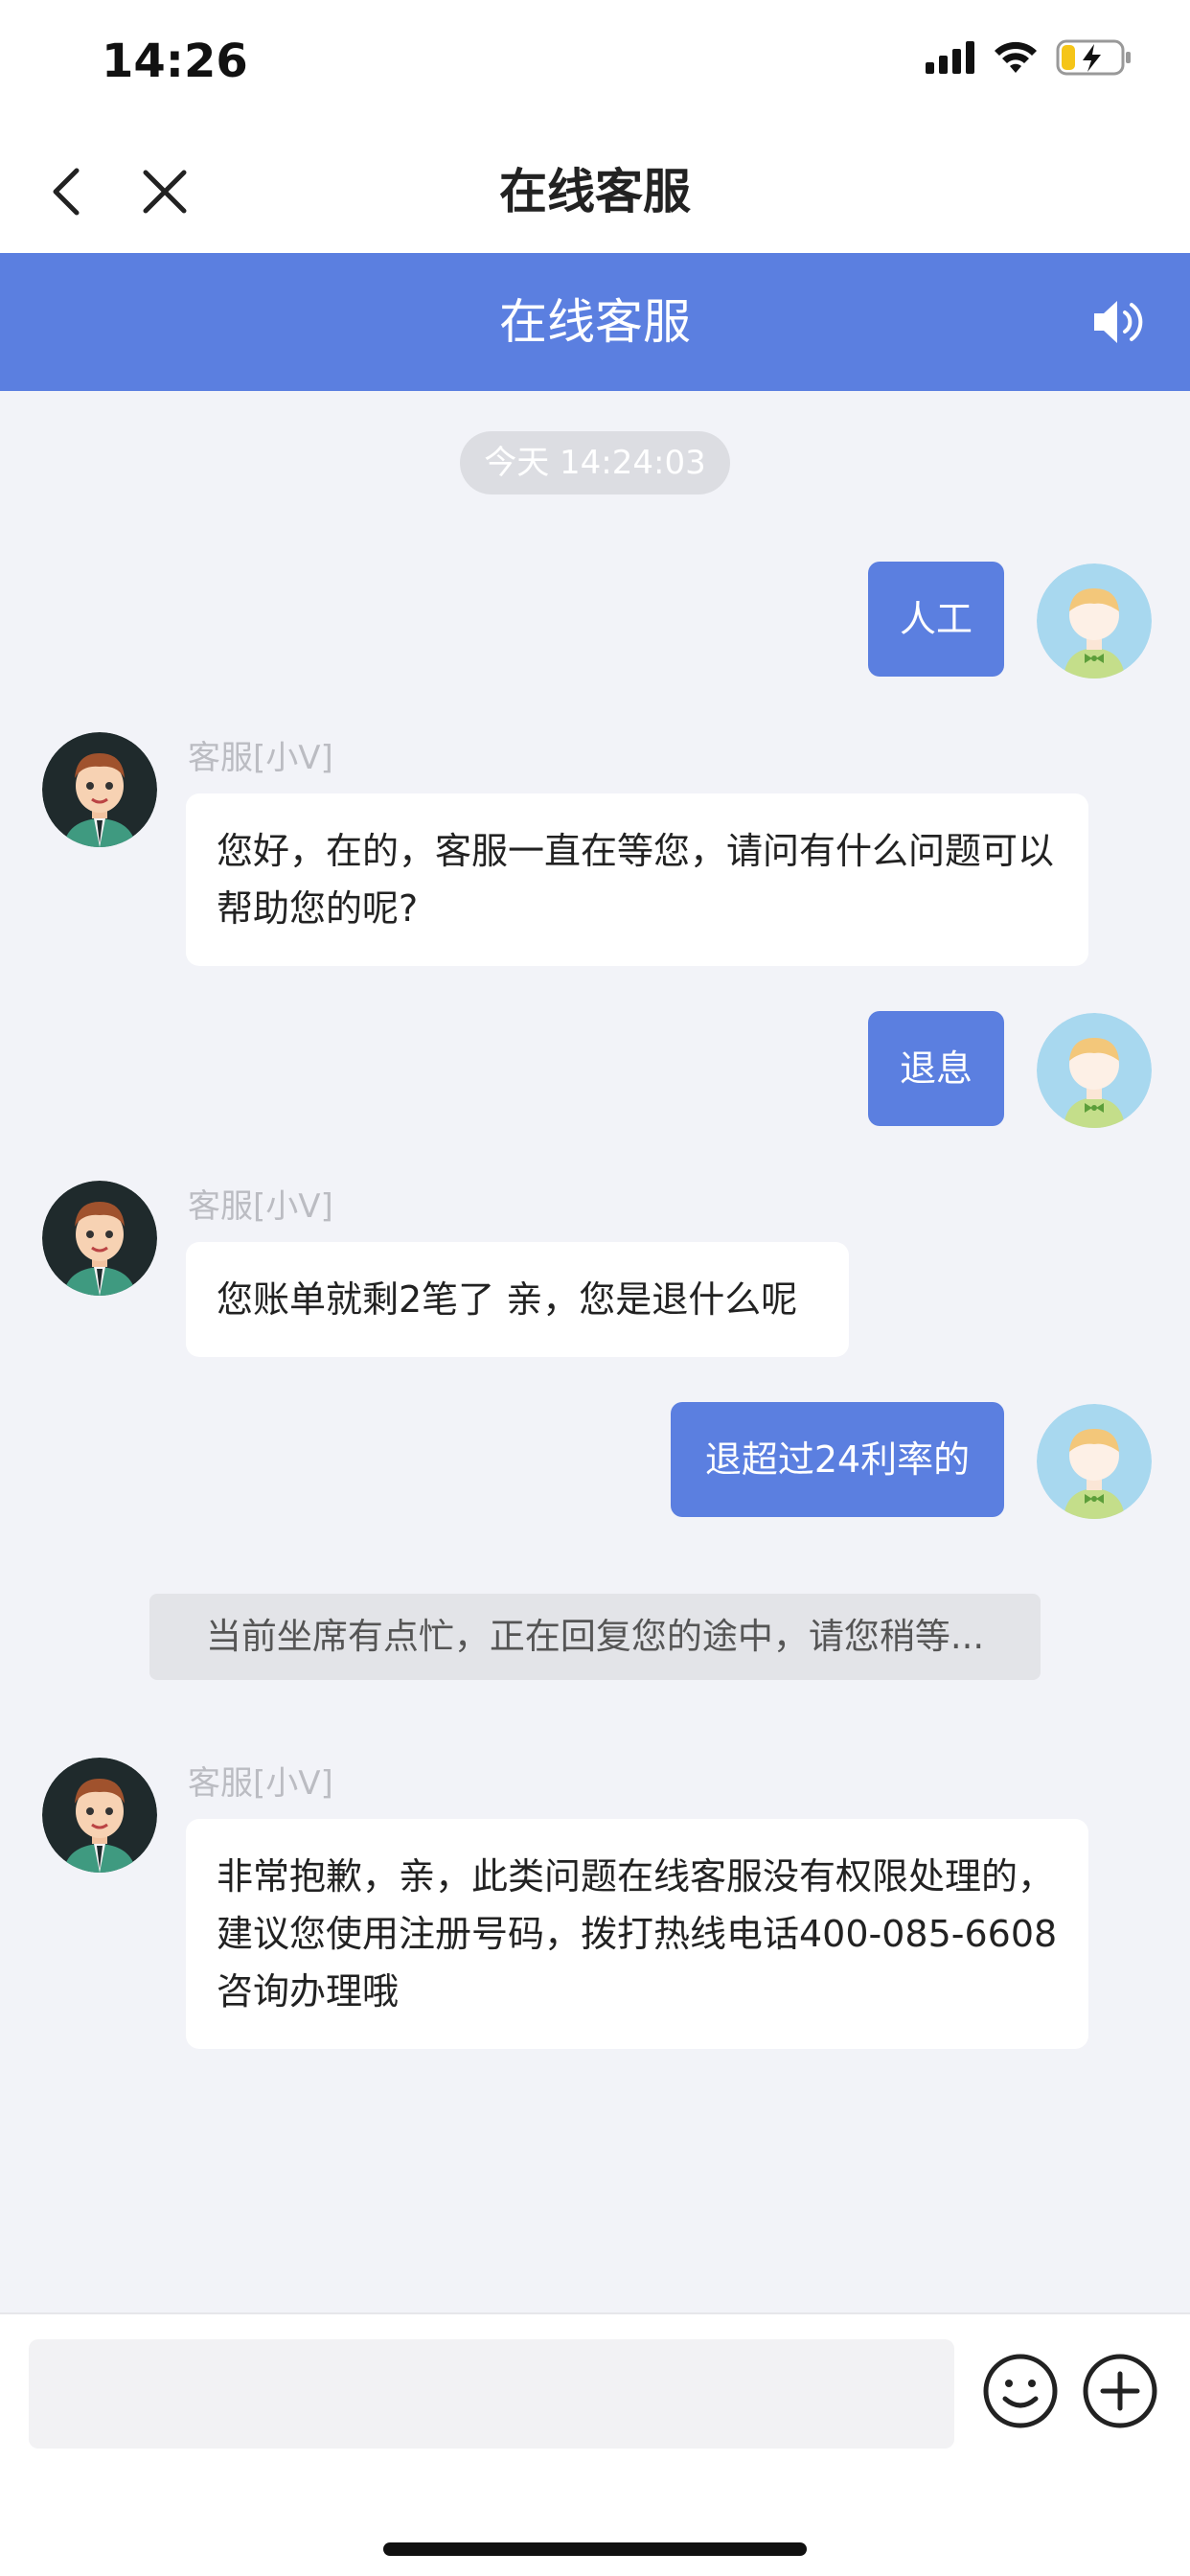 This screenshot has height=2576, width=1190. What do you see at coordinates (936, 1068) in the screenshot?
I see `user-message-bubble: 退息` at bounding box center [936, 1068].